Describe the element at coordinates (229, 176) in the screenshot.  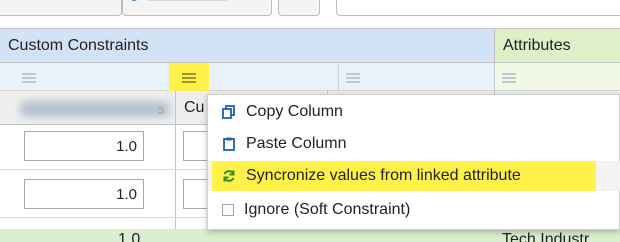
I see `sync-icon` at that location.